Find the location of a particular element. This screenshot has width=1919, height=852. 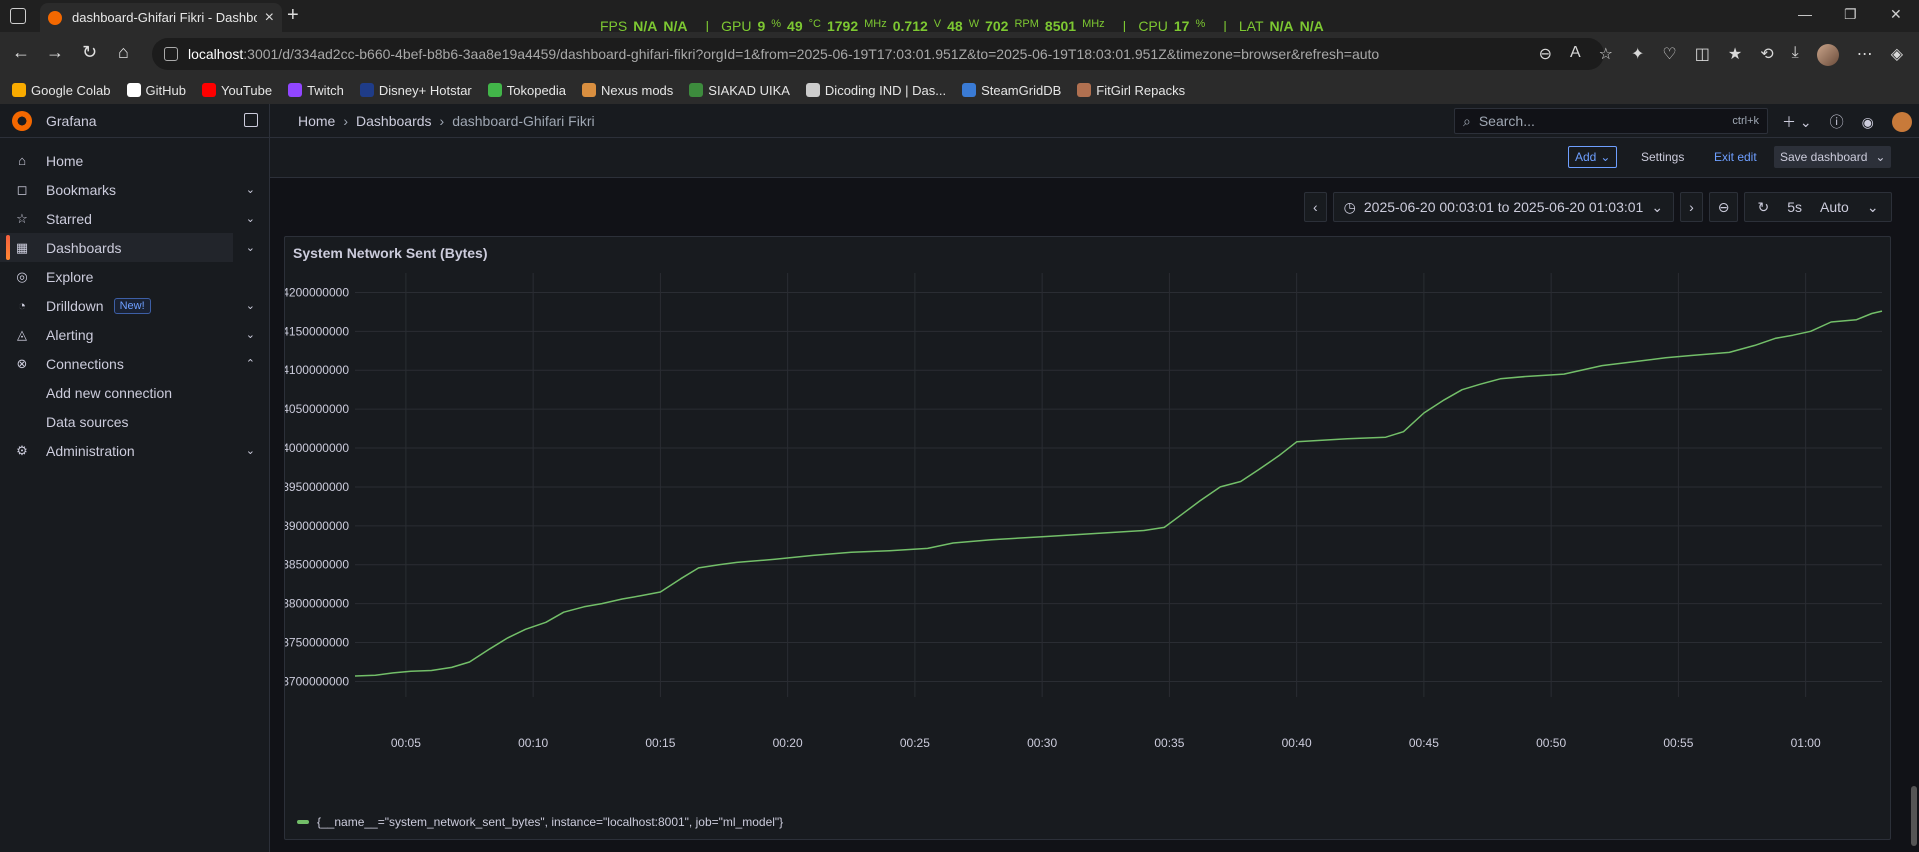

grafana-logo-icon is located at coordinates (22, 120).